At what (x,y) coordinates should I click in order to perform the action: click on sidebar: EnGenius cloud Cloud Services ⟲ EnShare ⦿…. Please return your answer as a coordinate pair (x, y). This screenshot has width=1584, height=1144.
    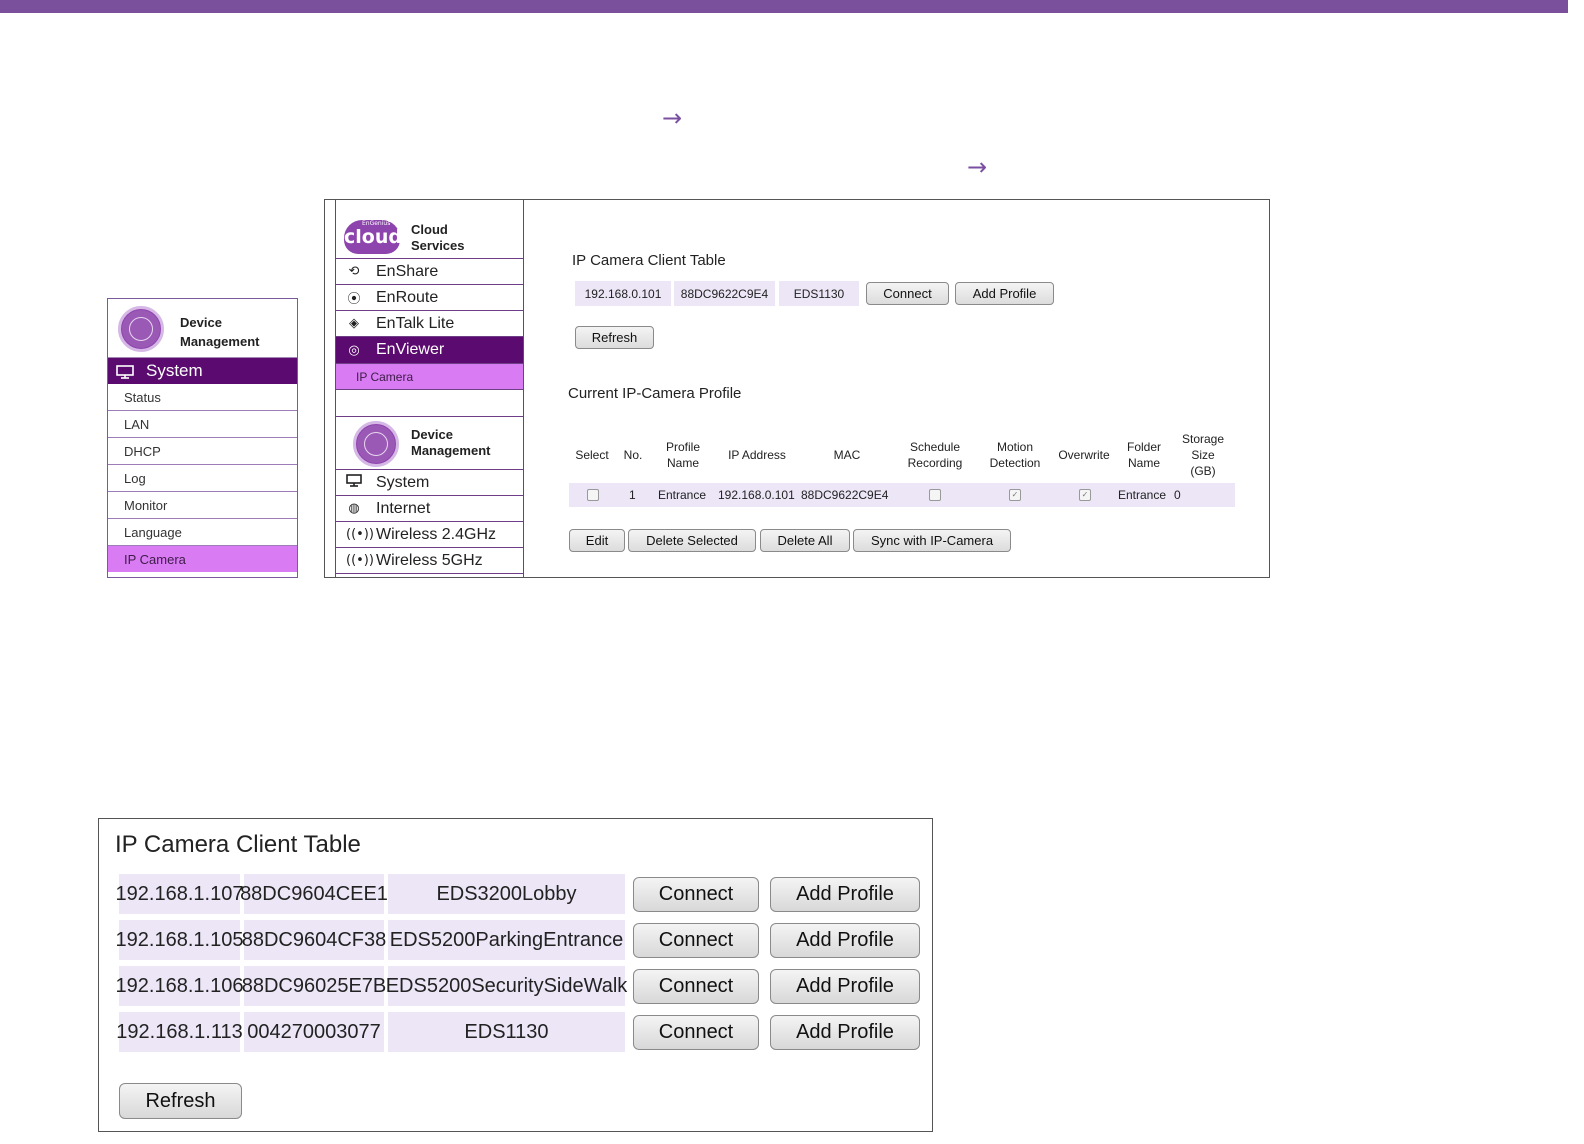
    Looking at the image, I should click on (429, 388).